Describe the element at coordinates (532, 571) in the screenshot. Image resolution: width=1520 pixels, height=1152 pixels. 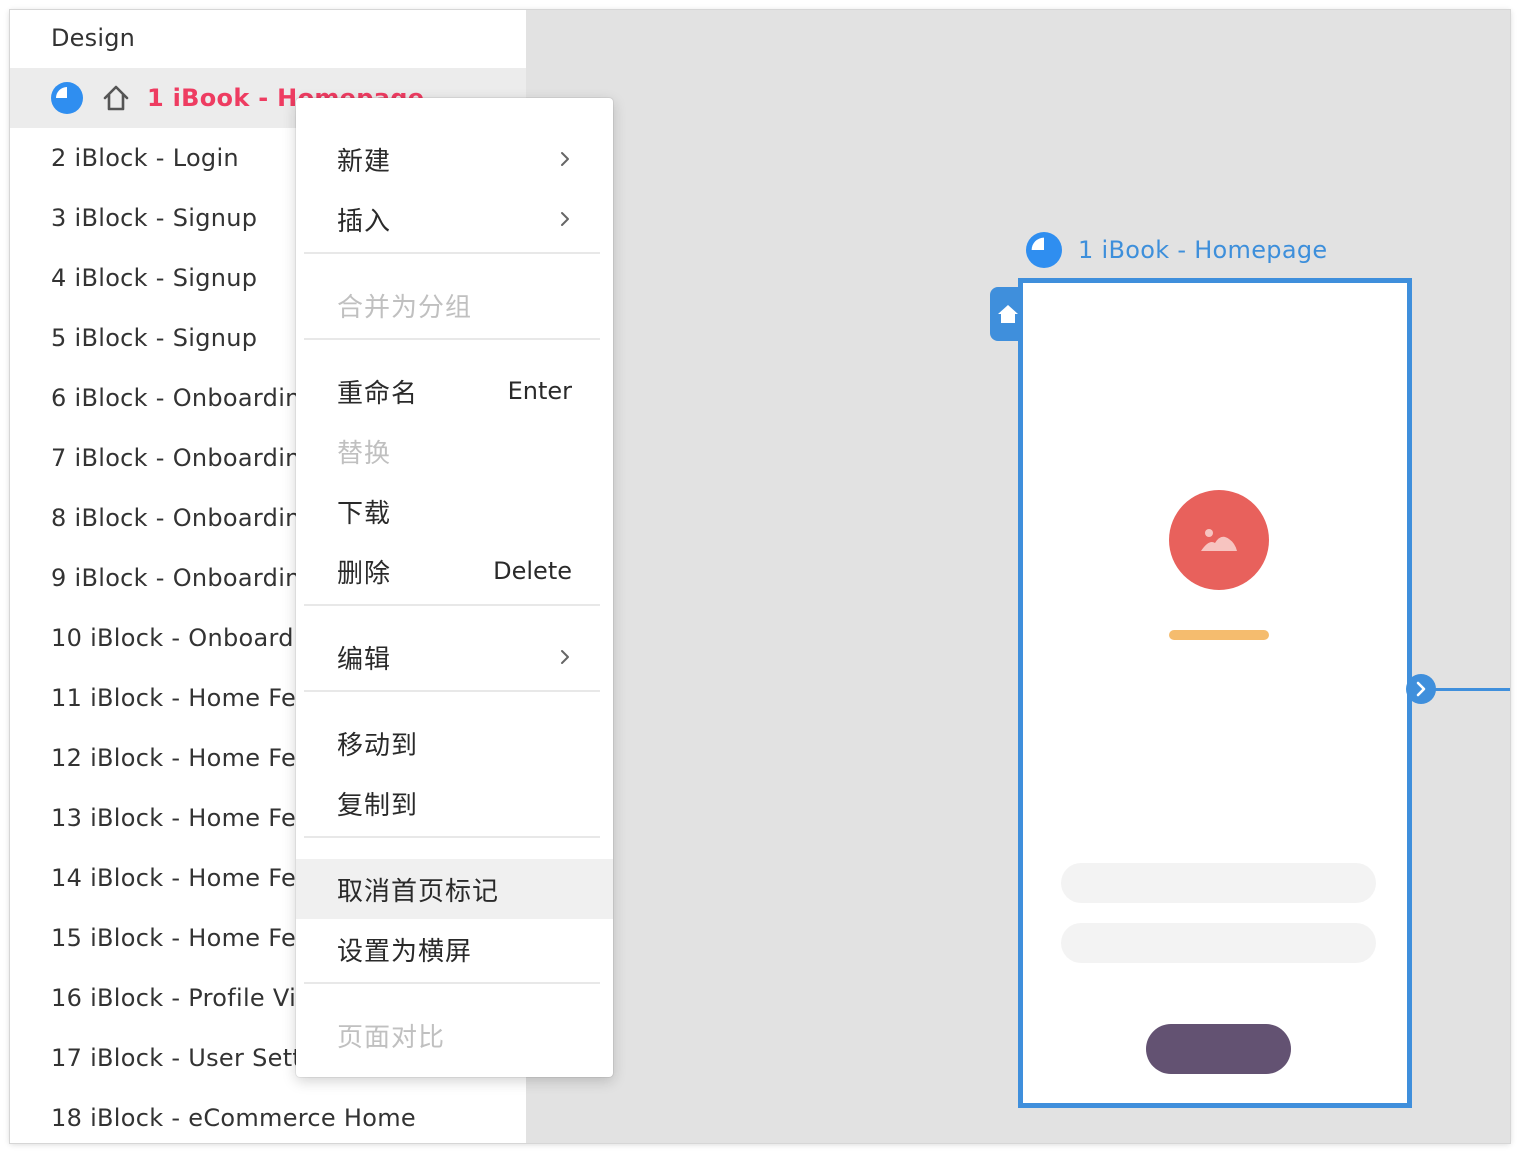
I see `menu-item-shortcut: Delete` at that location.